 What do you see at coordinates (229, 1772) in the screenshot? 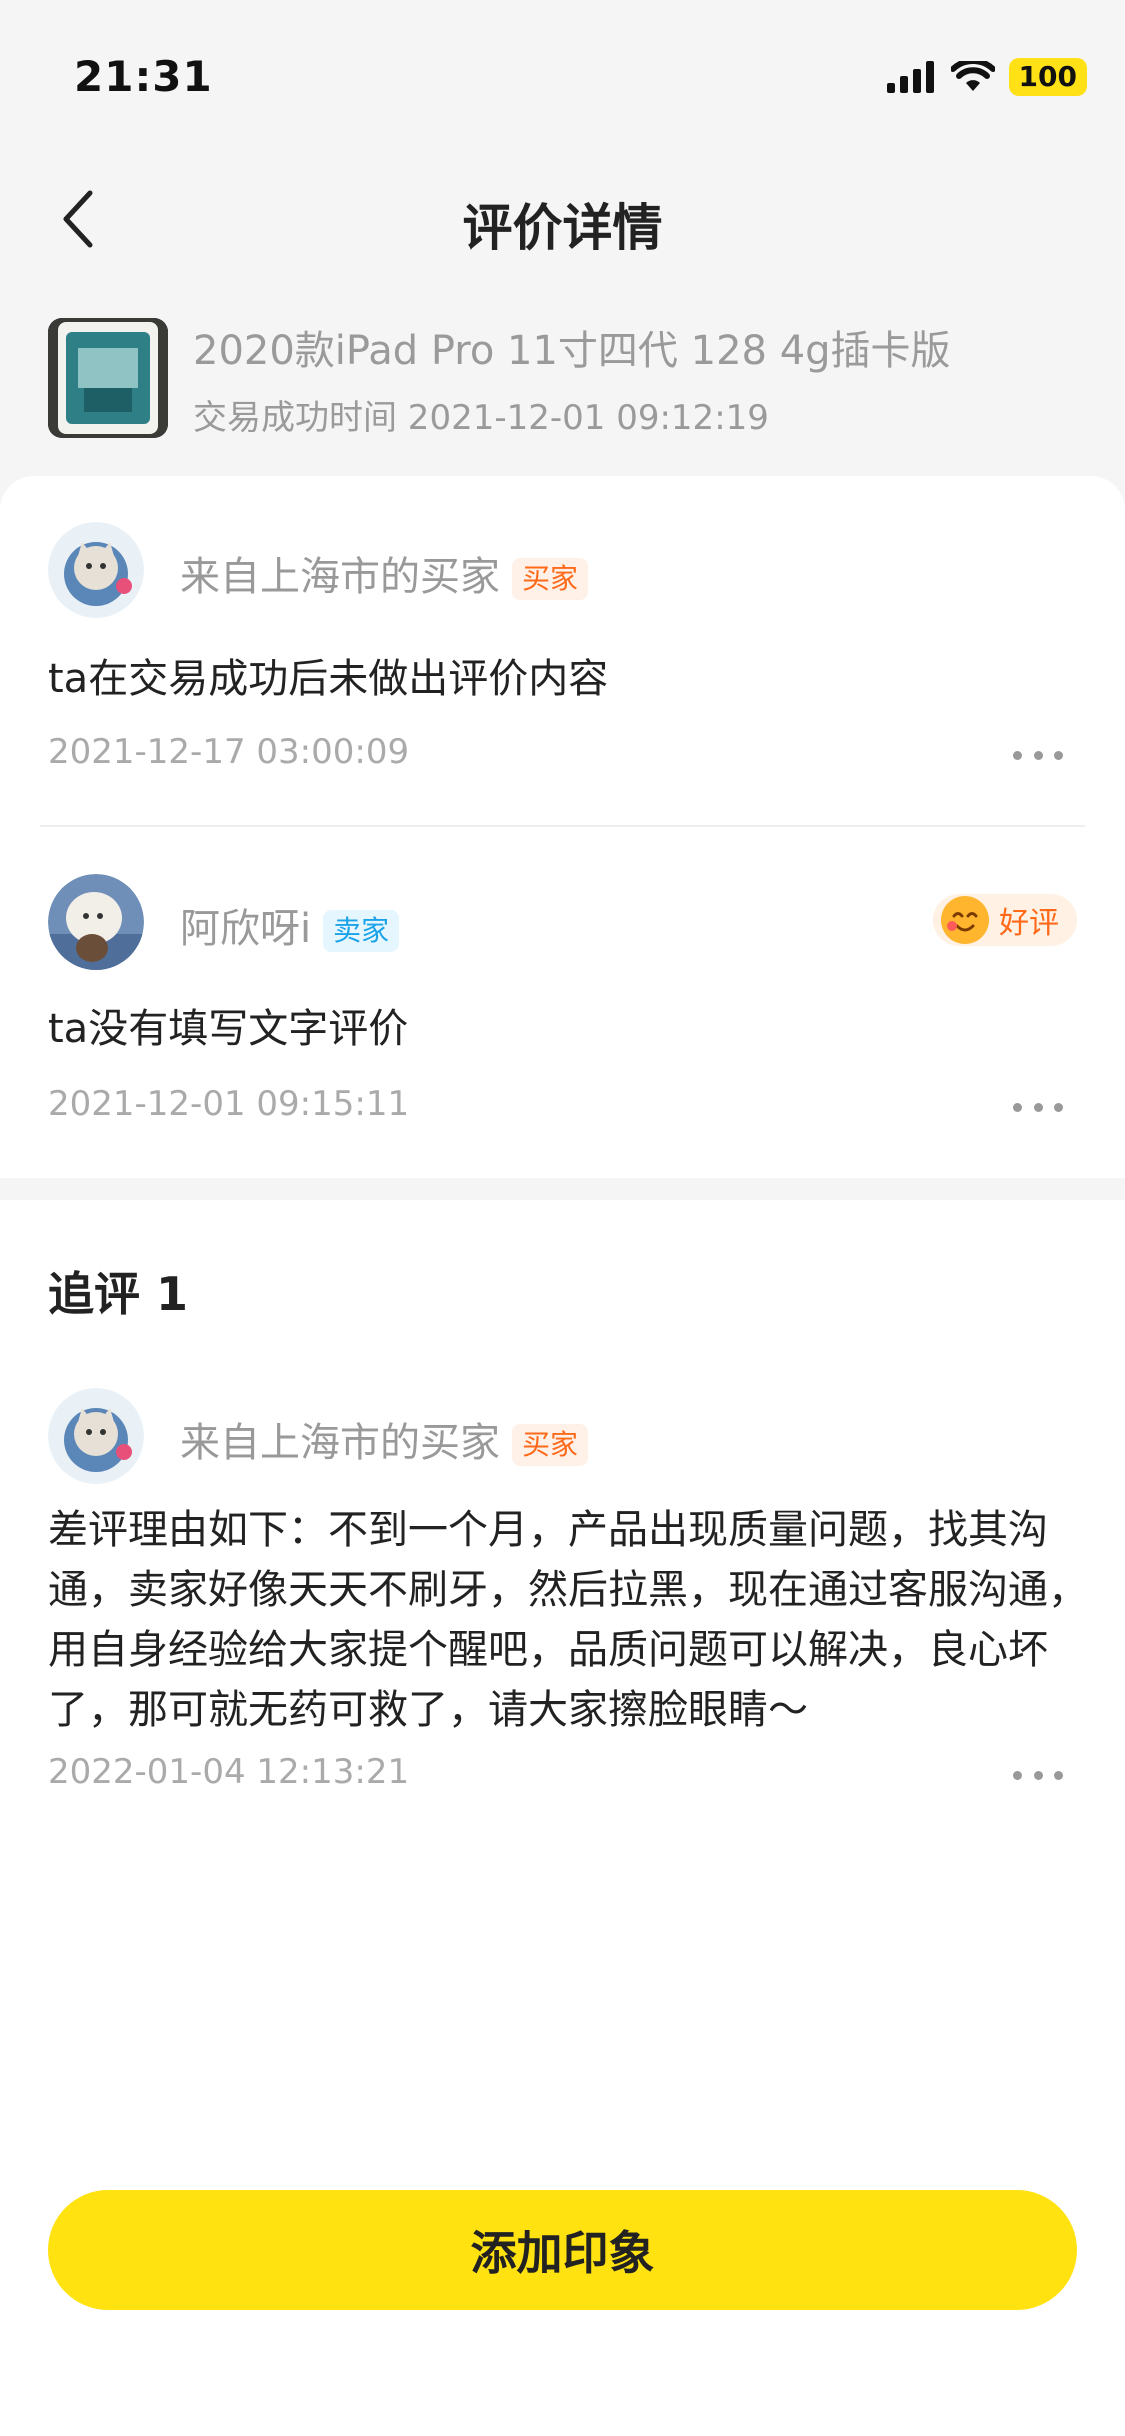
I see `review-date: 2022-01-04 12:13:21` at bounding box center [229, 1772].